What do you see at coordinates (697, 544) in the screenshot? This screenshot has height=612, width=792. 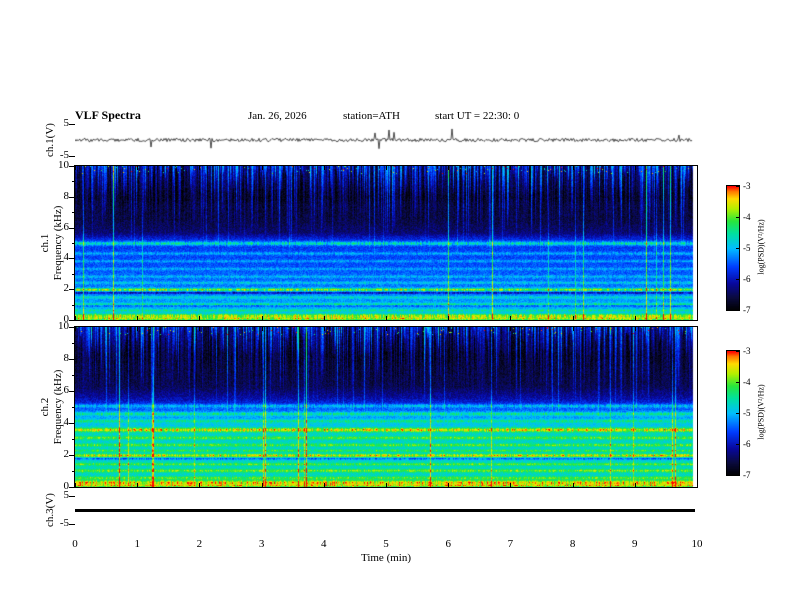 I see `x-tick-label: 10` at bounding box center [697, 544].